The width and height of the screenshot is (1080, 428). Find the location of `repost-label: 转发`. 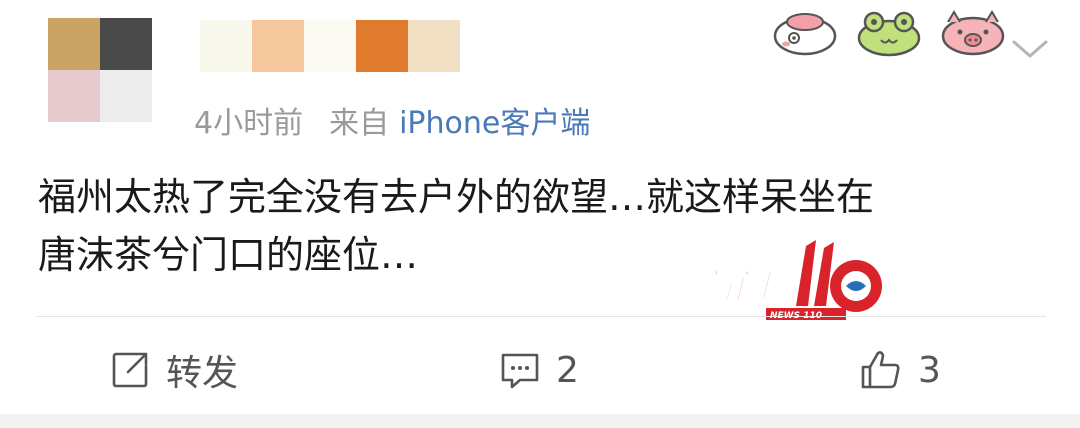

repost-label: 转发 is located at coordinates (202, 373).